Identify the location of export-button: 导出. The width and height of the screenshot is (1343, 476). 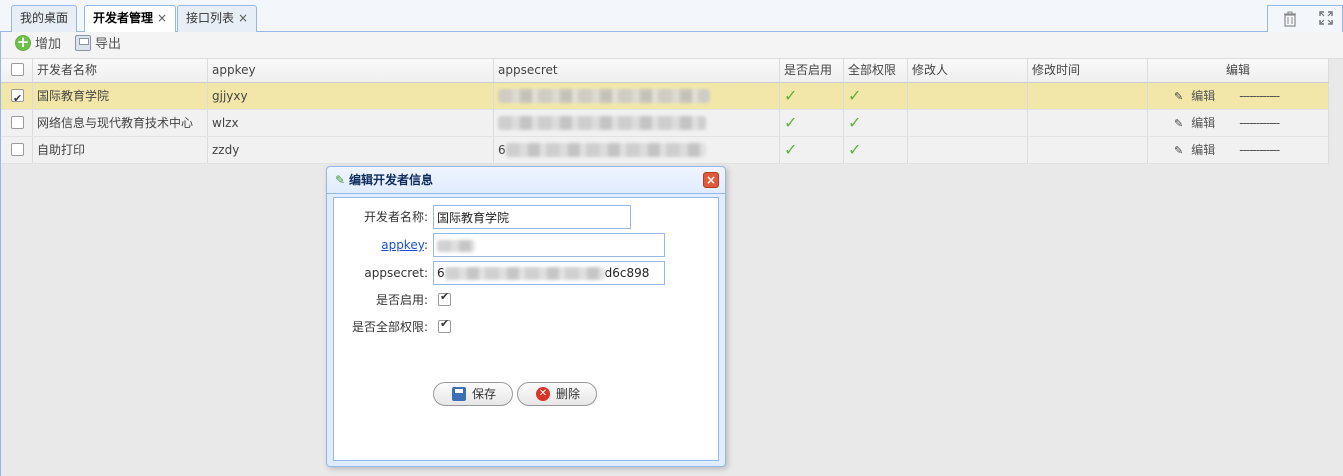
(98, 45).